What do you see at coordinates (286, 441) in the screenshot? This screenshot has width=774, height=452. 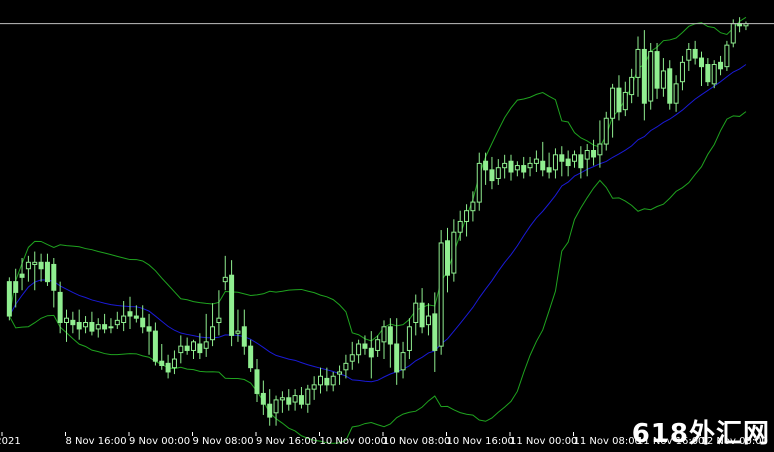 I see `x-tick-label: 9 Nov 16:00` at bounding box center [286, 441].